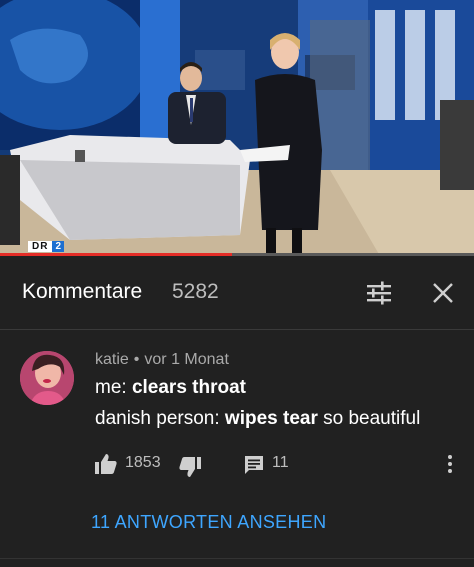  I want to click on more-options-icon, so click(450, 464).